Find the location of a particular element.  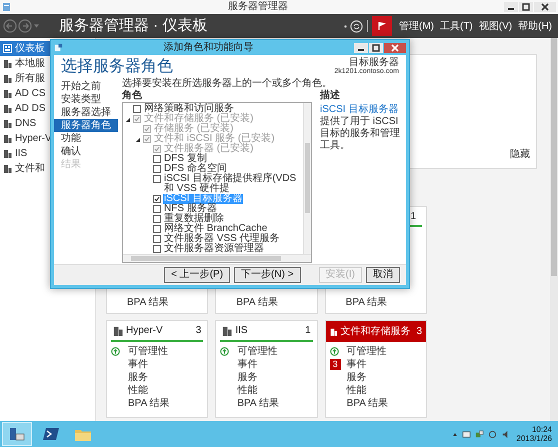

terminal-icon is located at coordinates (51, 434).